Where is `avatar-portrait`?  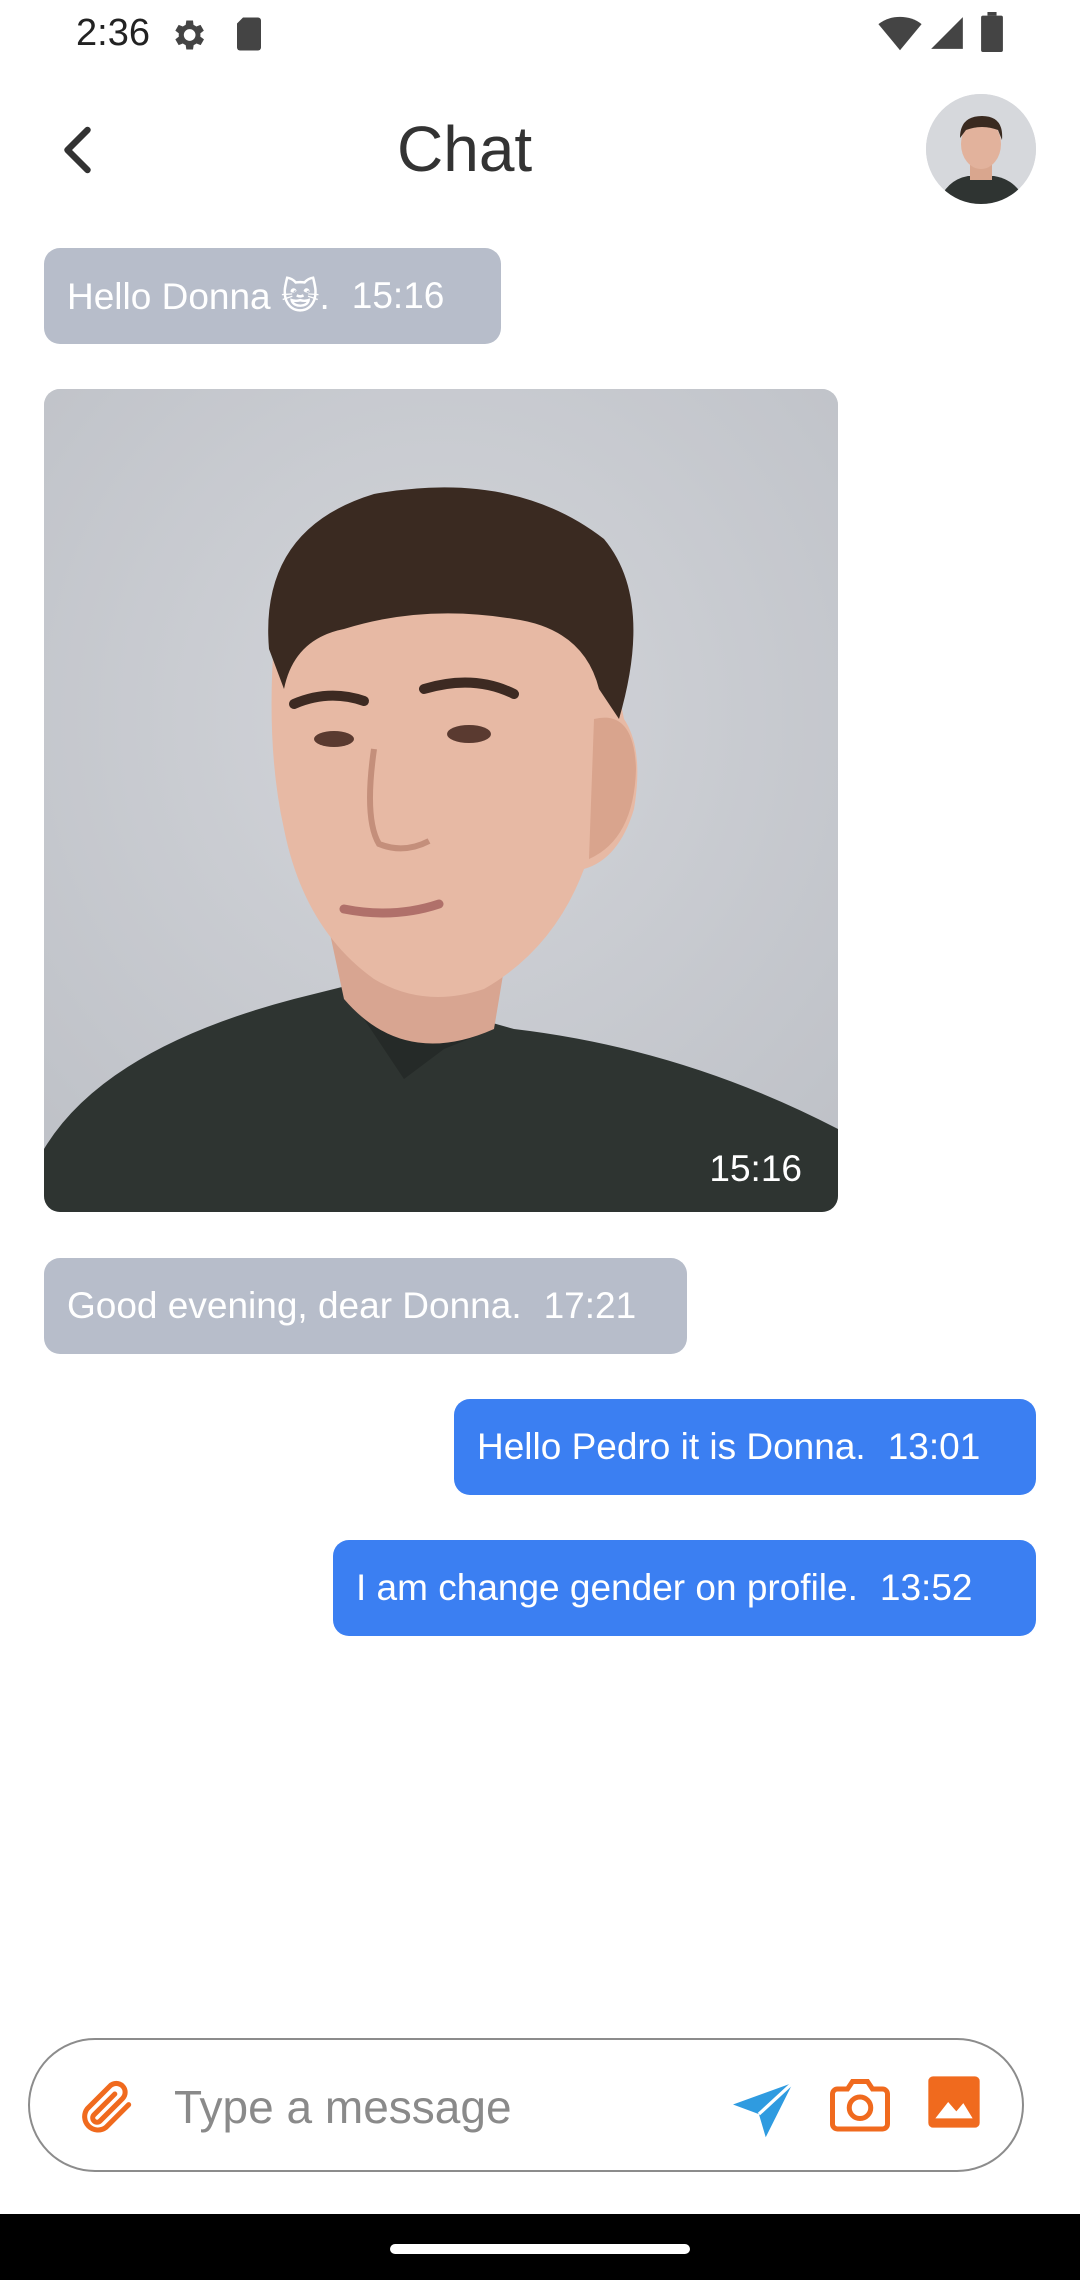
avatar-portrait is located at coordinates (981, 149).